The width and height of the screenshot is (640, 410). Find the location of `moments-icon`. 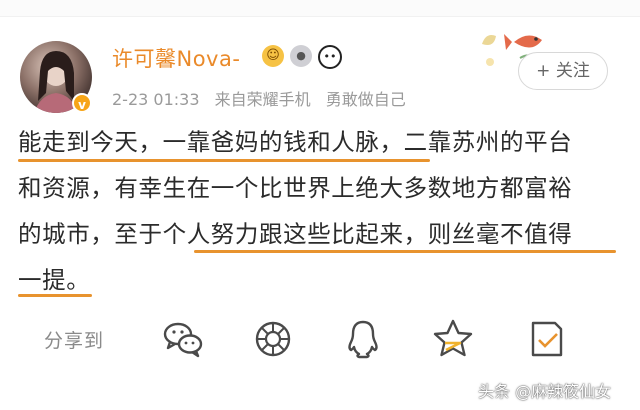

moments-icon is located at coordinates (273, 339).